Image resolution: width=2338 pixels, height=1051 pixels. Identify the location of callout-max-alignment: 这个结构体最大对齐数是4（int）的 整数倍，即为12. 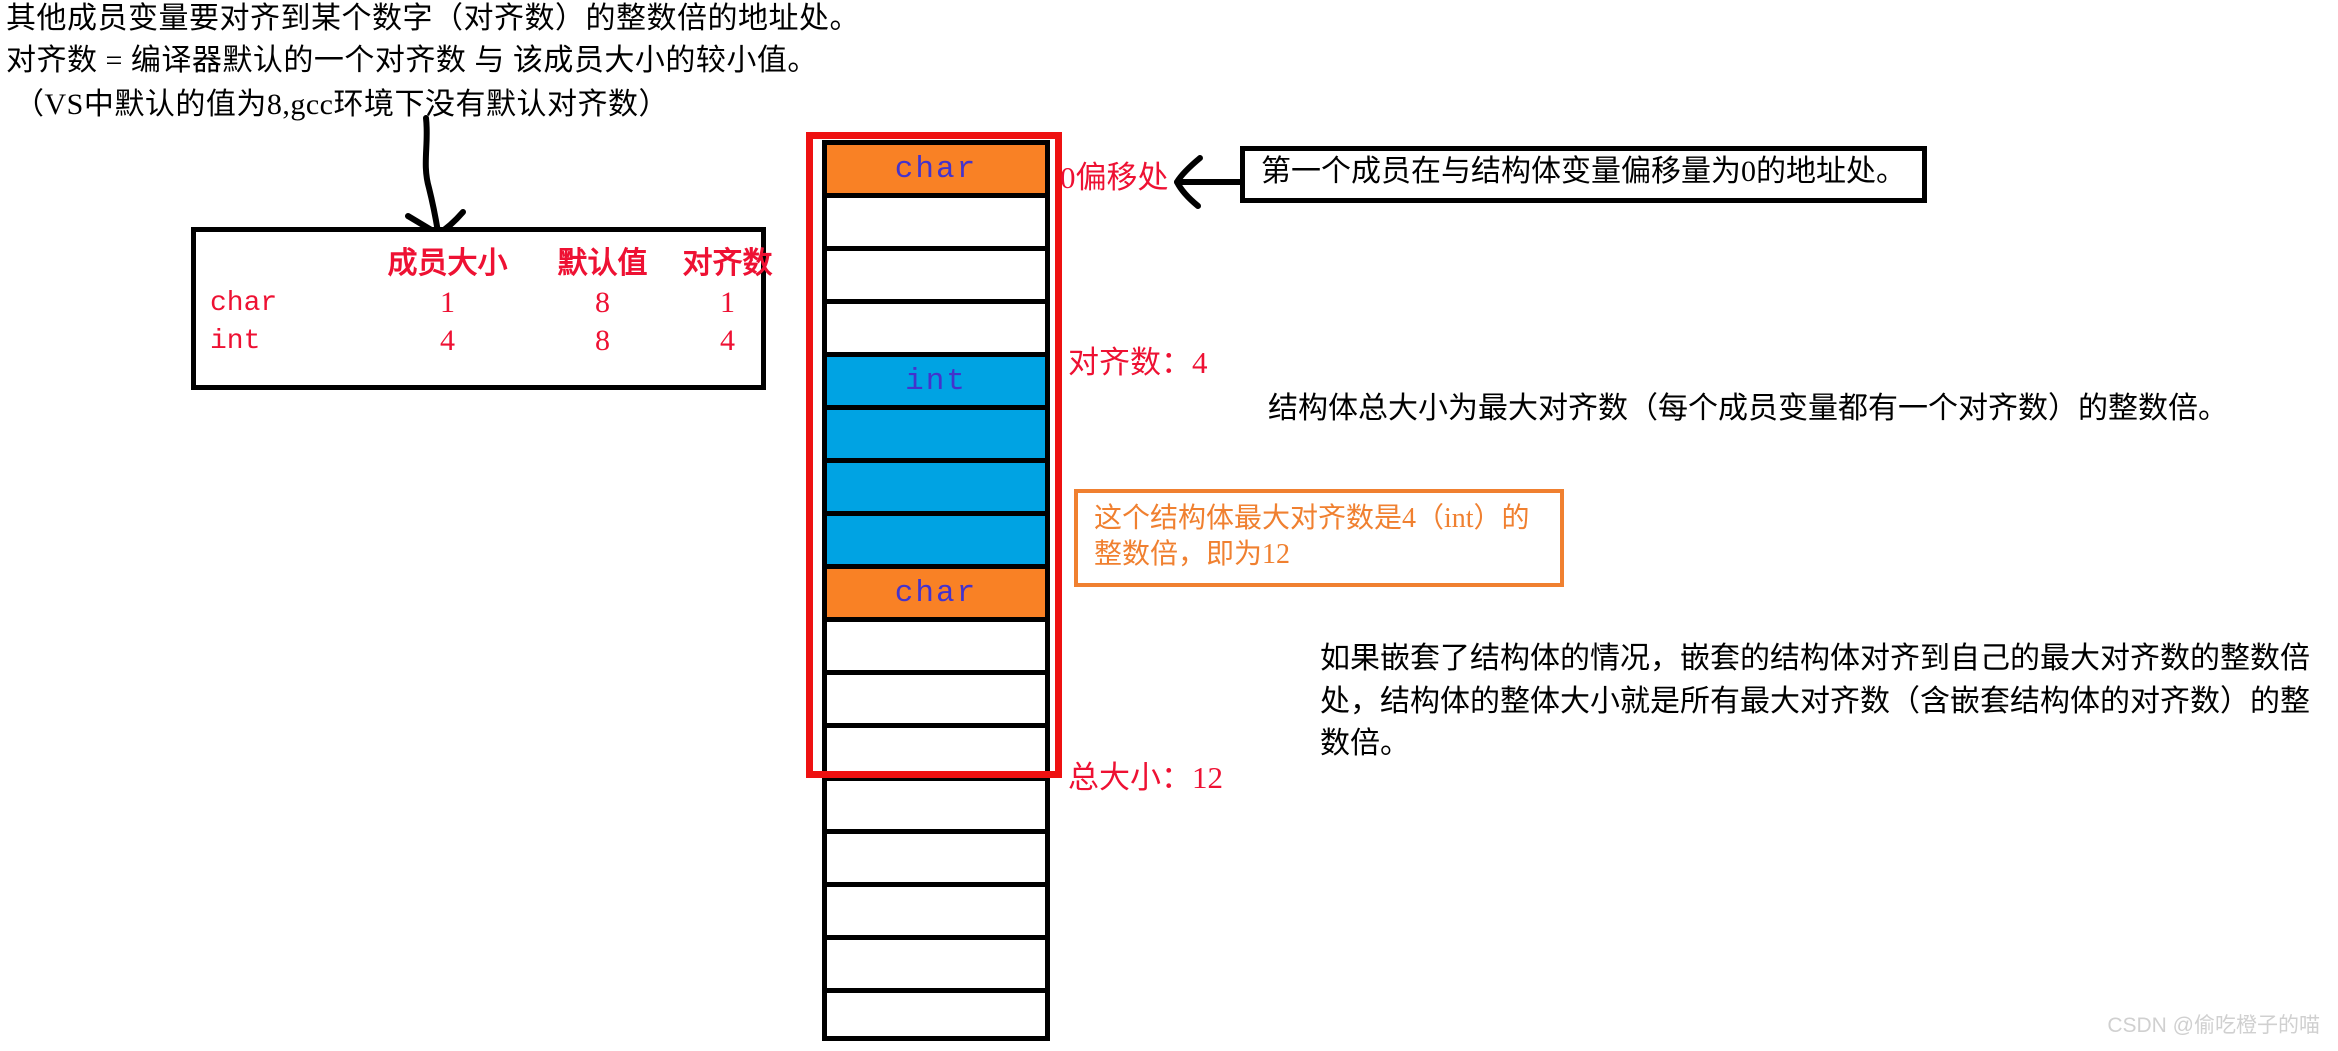
(1319, 538).